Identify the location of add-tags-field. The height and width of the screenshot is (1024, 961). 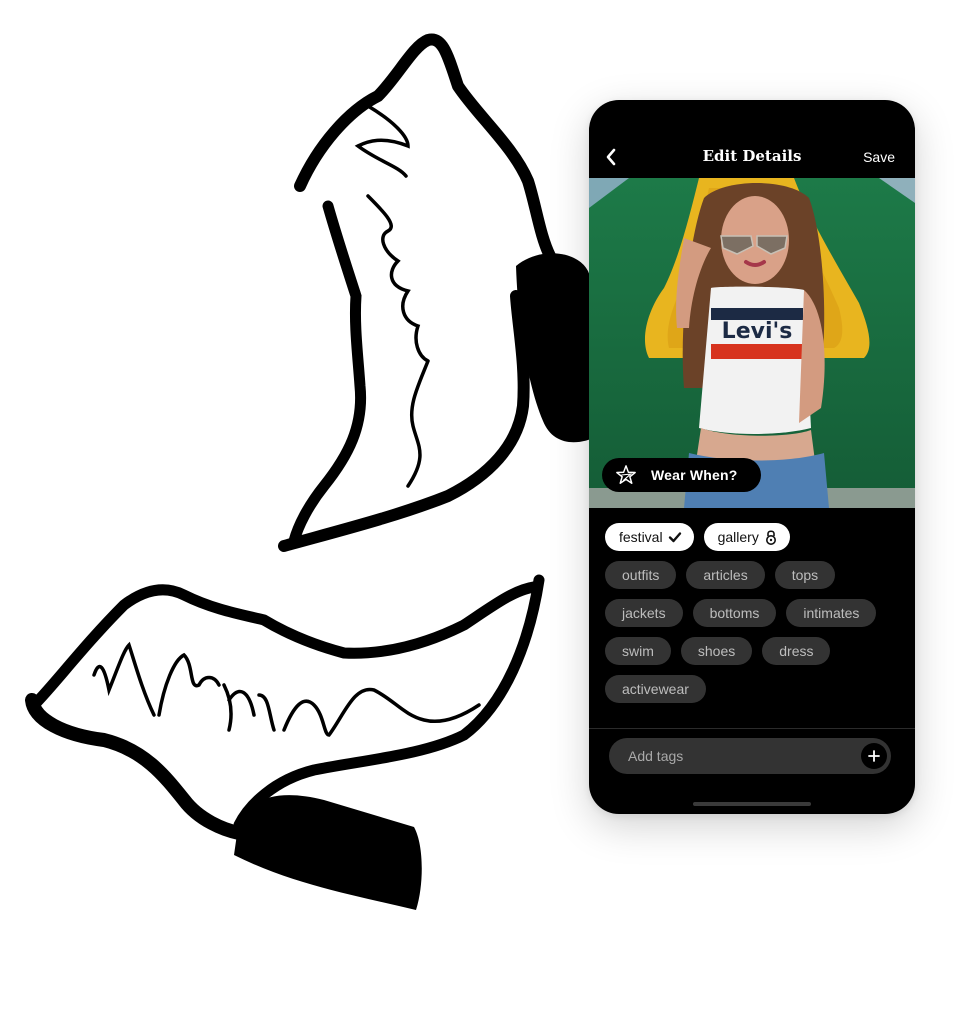
(750, 756).